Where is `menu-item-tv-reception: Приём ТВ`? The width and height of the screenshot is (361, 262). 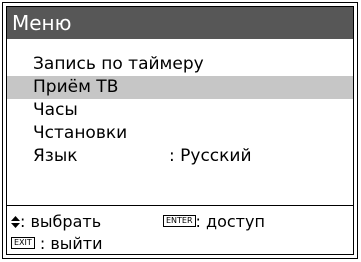
menu-item-tv-reception: Приём ТВ is located at coordinates (180, 87).